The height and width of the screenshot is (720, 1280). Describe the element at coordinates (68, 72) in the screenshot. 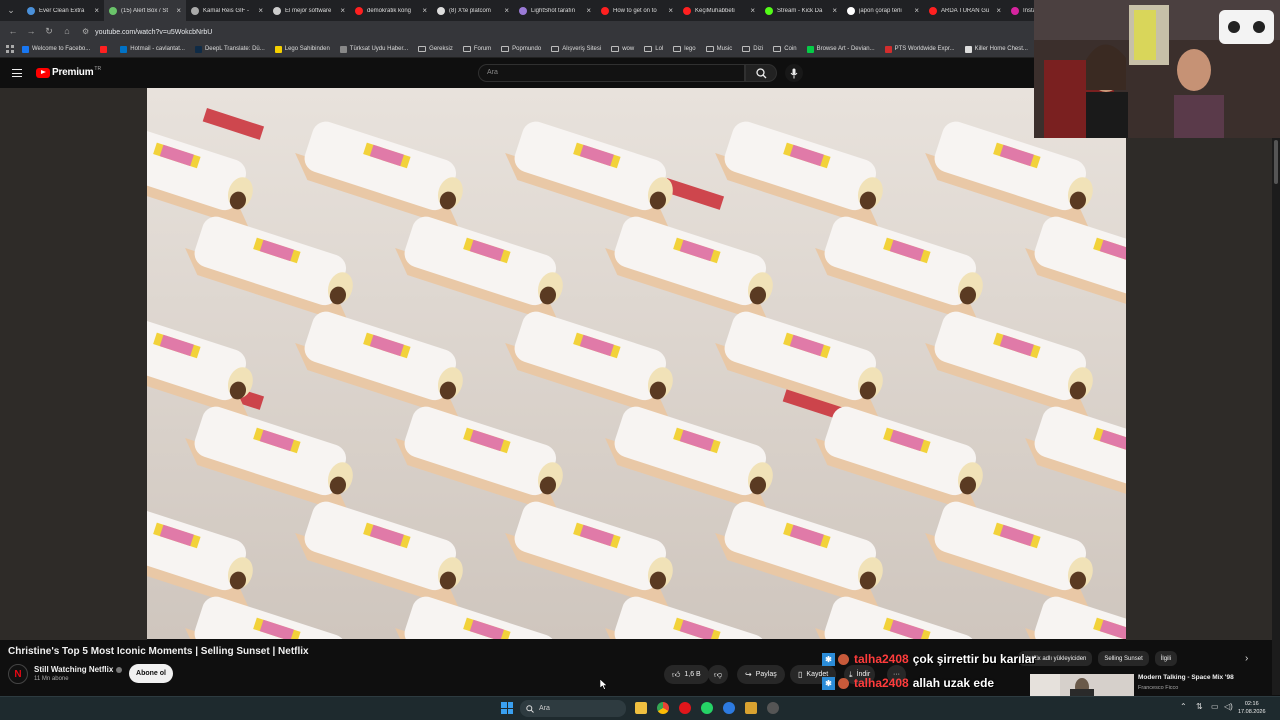

I see `youtube-premium-logo: Premium TR` at that location.